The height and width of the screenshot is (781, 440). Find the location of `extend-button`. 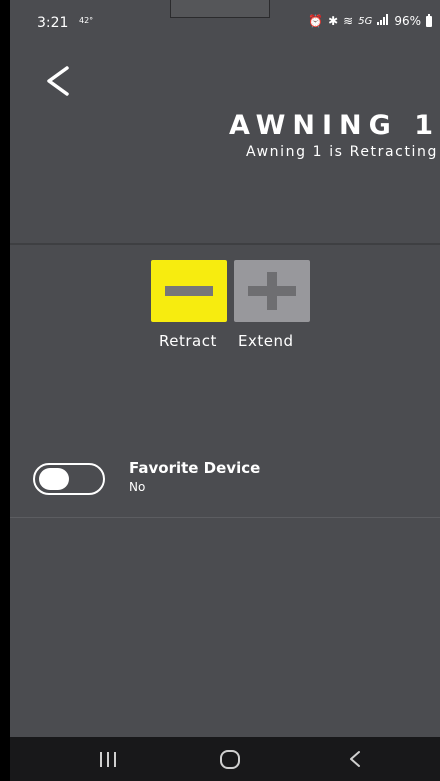

extend-button is located at coordinates (272, 291).